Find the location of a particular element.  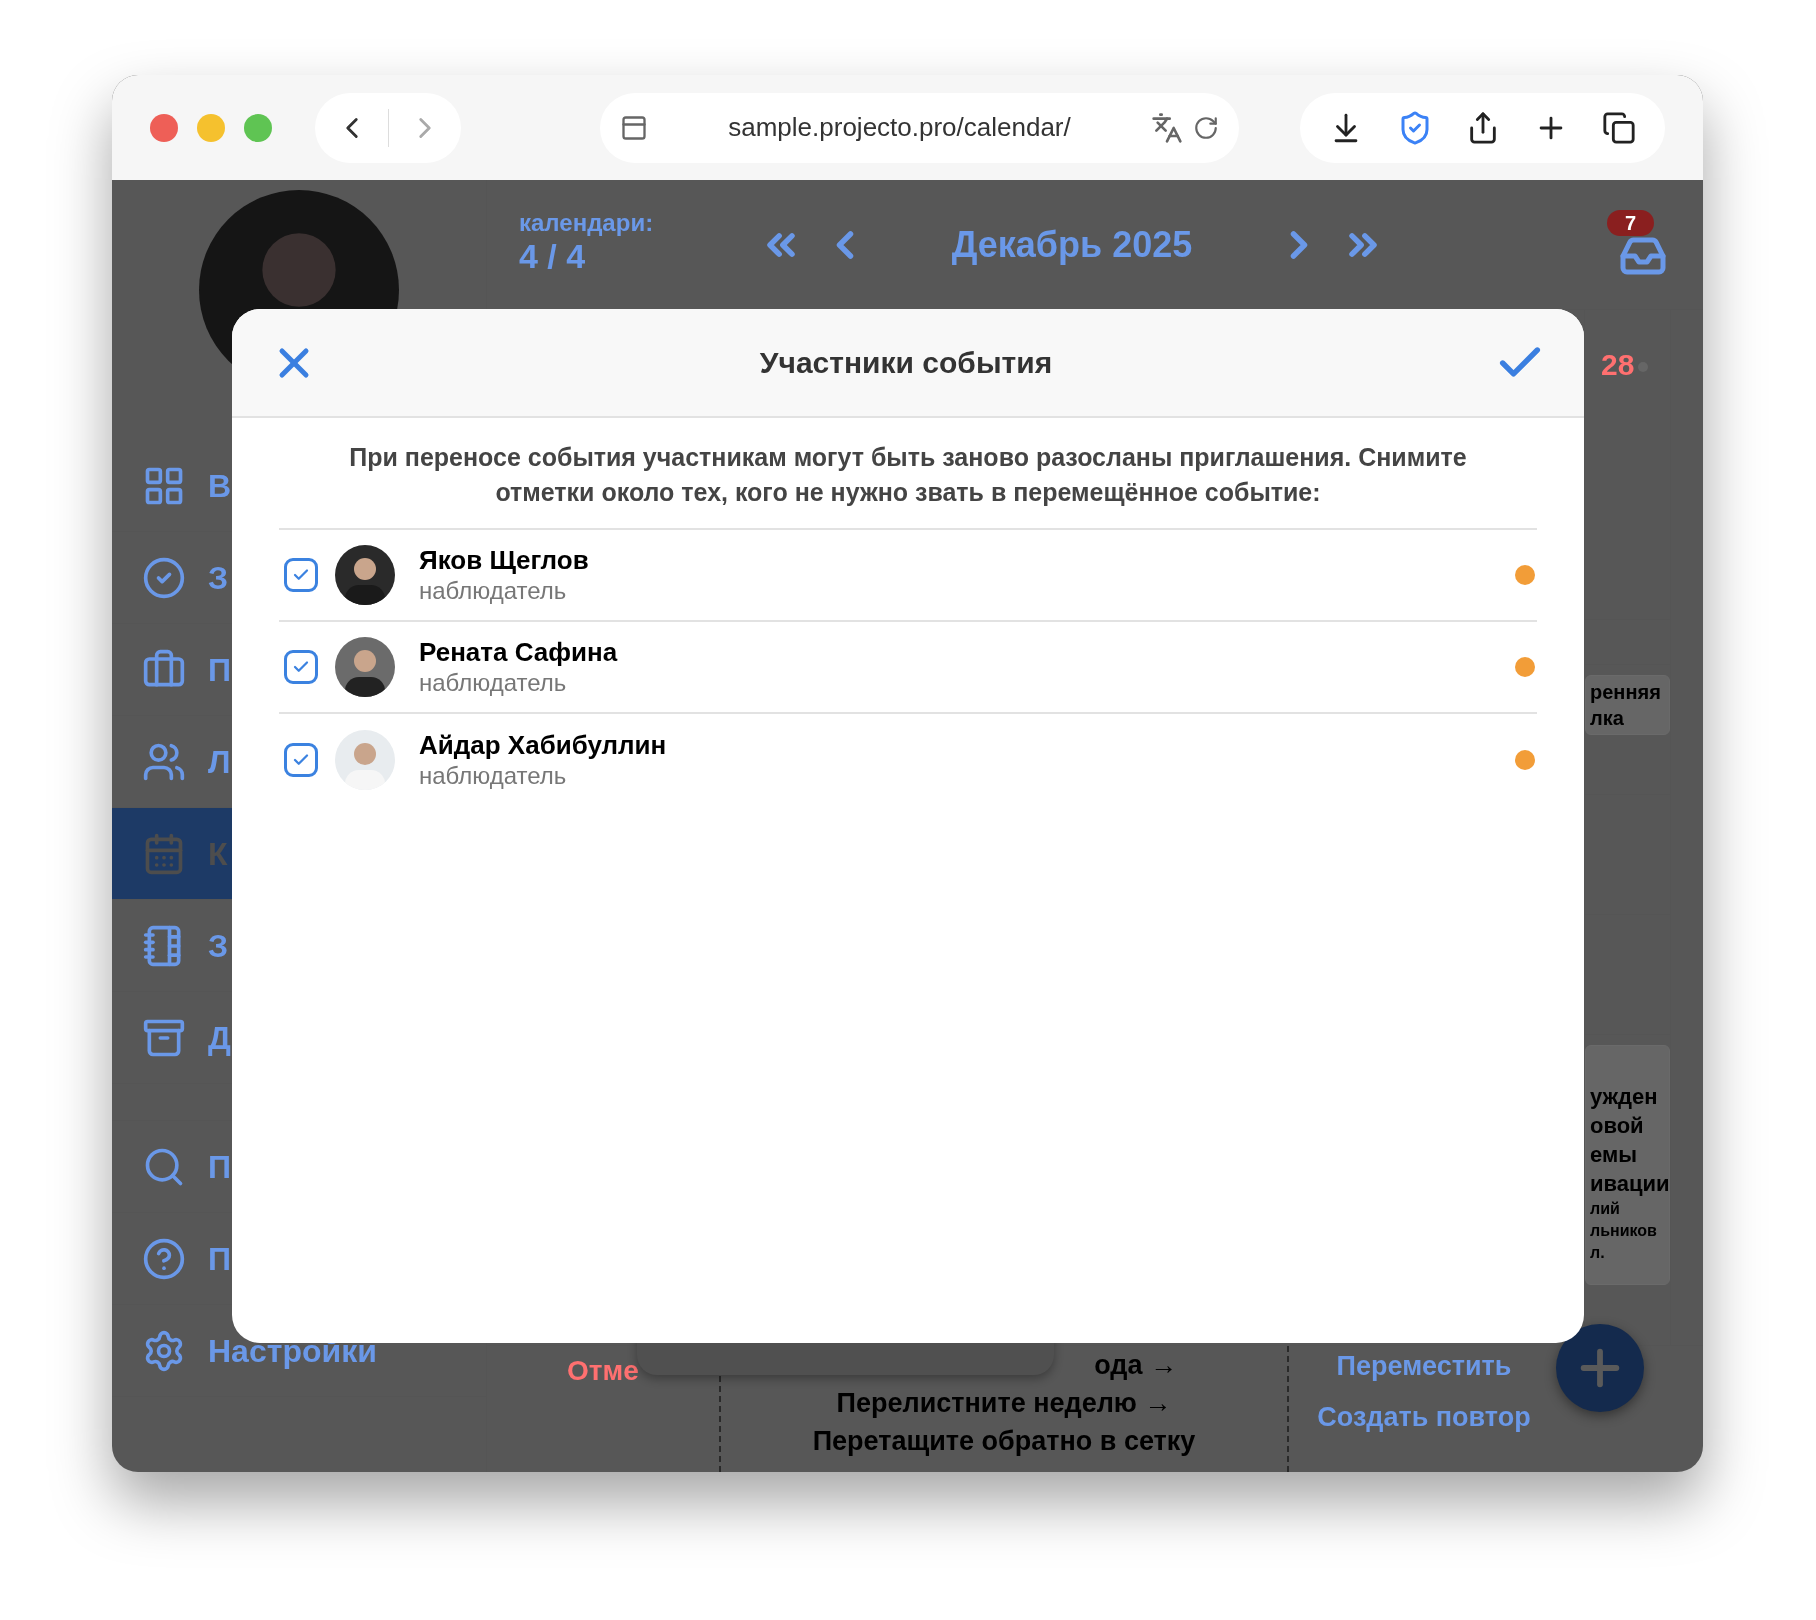

inbox-badge: 7 is located at coordinates (1631, 222).